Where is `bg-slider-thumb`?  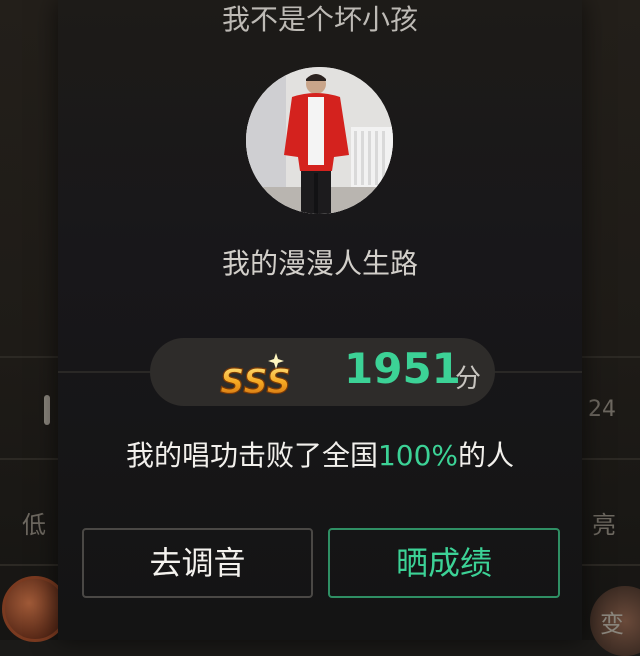
bg-slider-thumb is located at coordinates (47, 410).